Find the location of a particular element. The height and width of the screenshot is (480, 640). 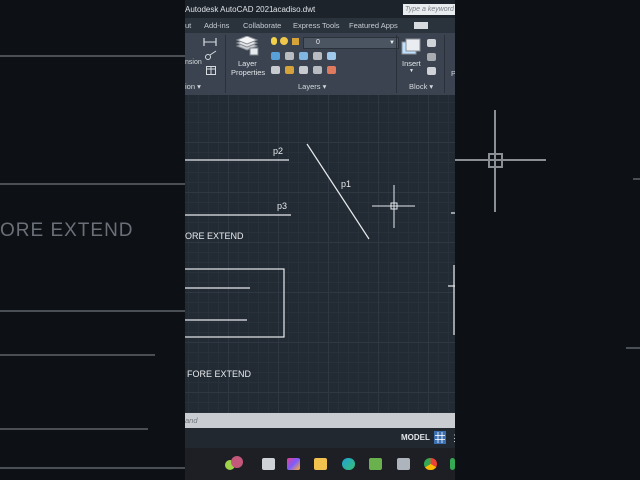

weather-icon is located at coordinates (237, 462).